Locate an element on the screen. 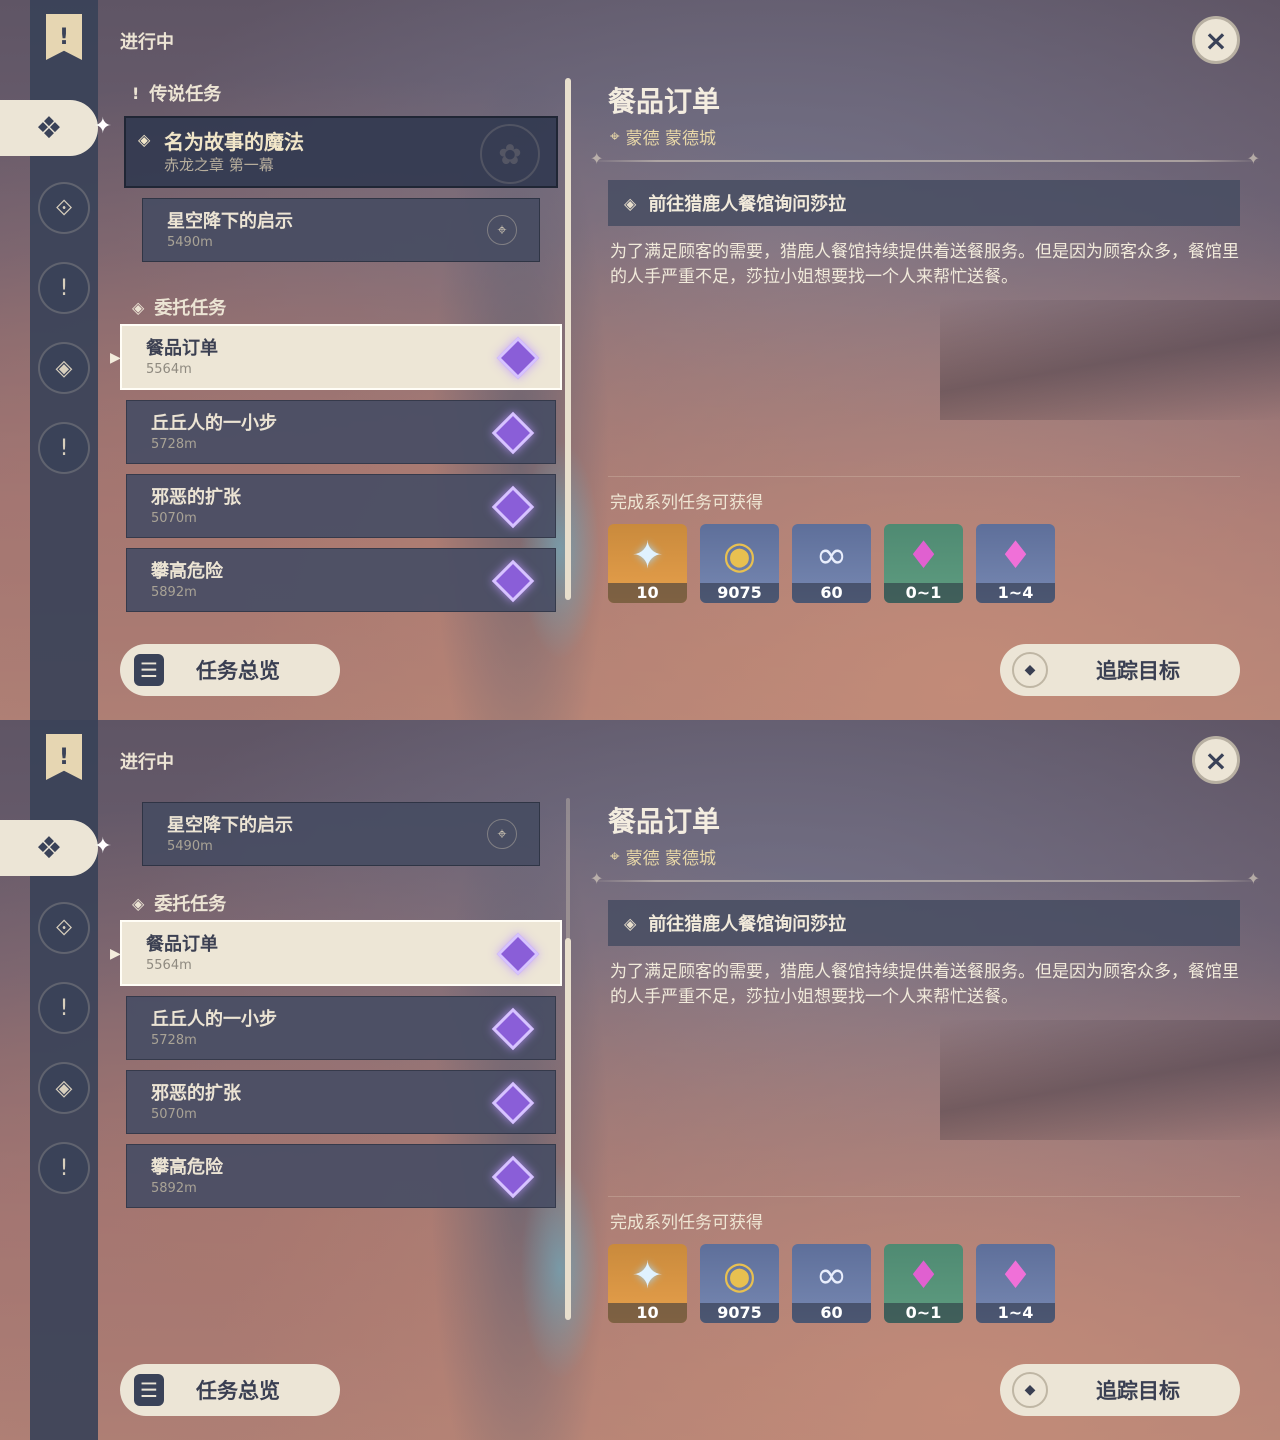  dragon-emblem-icon: ✿ is located at coordinates (510, 154).